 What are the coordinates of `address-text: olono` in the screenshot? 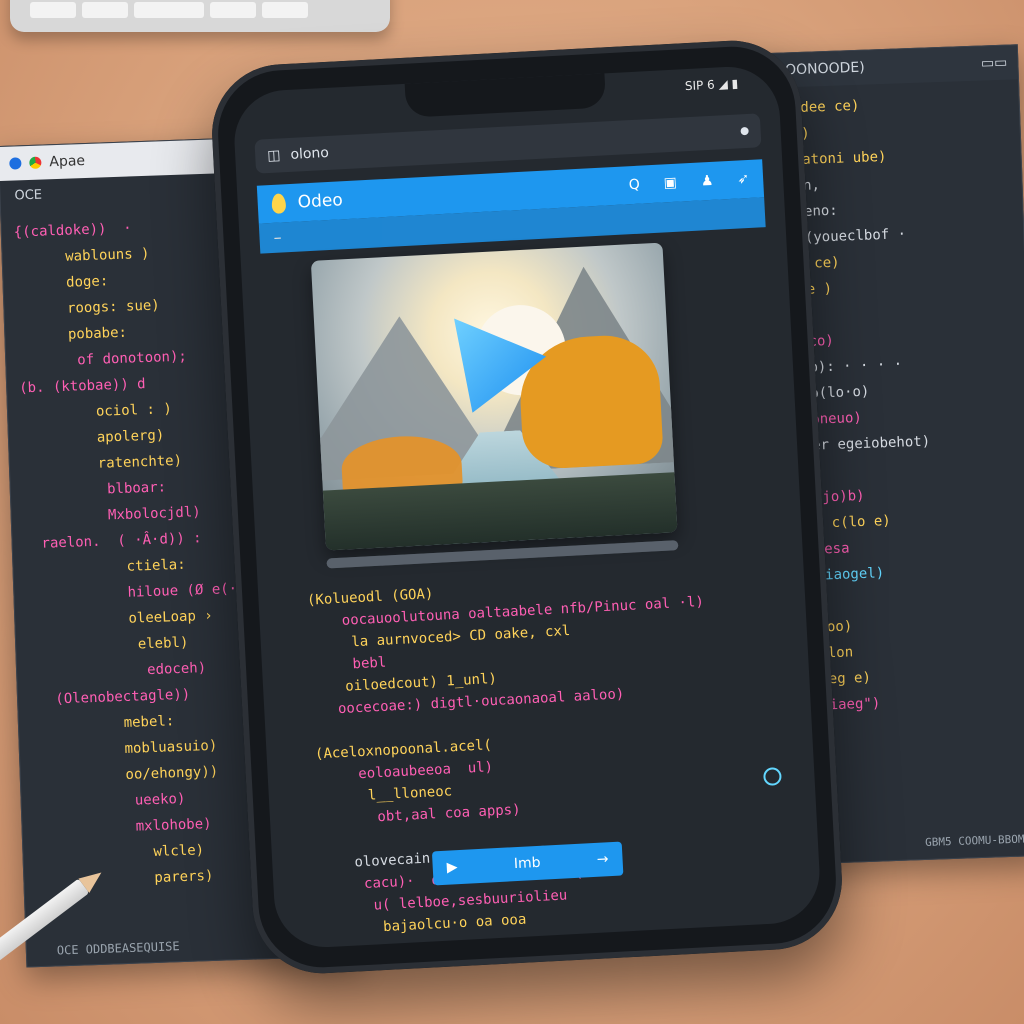 It's located at (310, 153).